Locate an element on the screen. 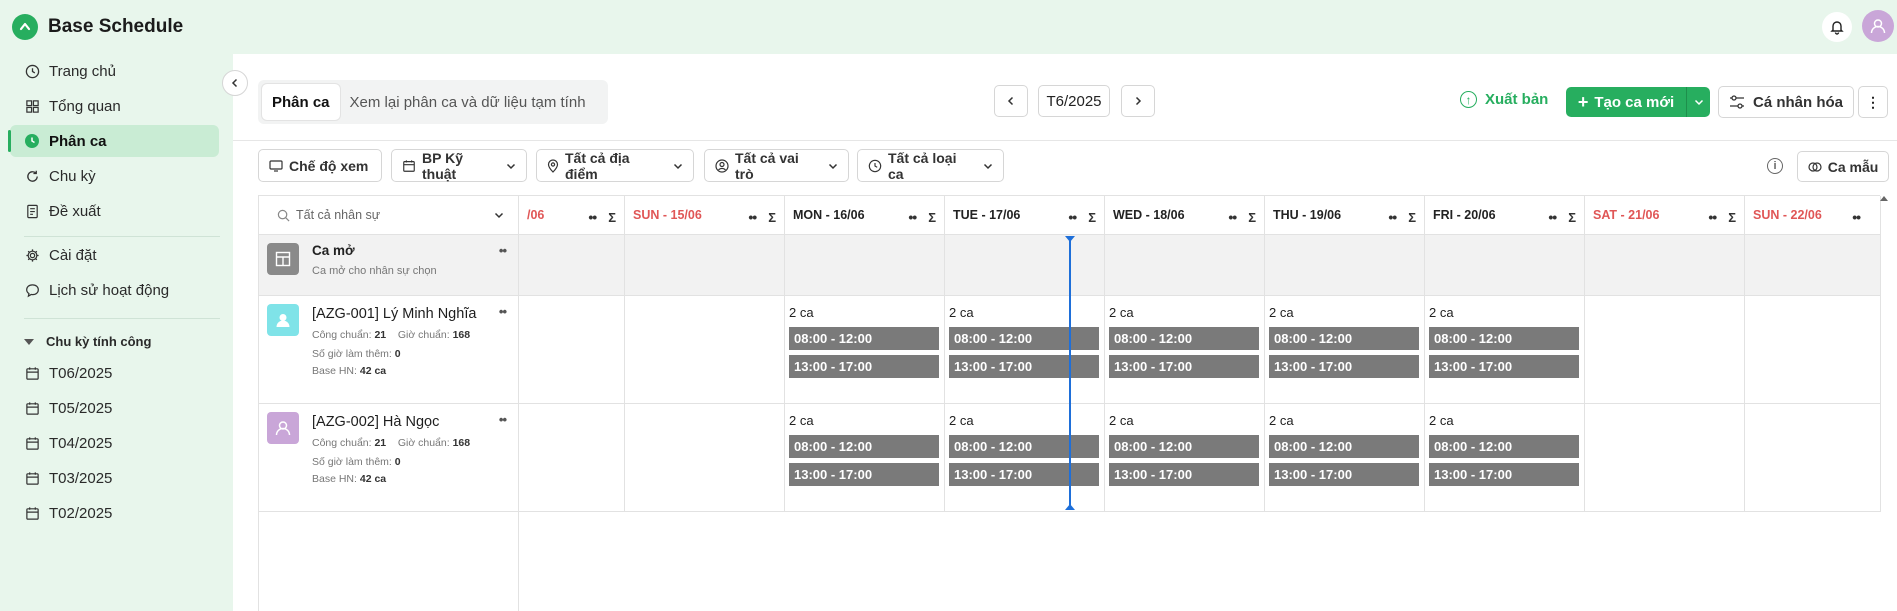 The height and width of the screenshot is (611, 1897). sidebar-item-overview: Tổng quan is located at coordinates (114, 106).